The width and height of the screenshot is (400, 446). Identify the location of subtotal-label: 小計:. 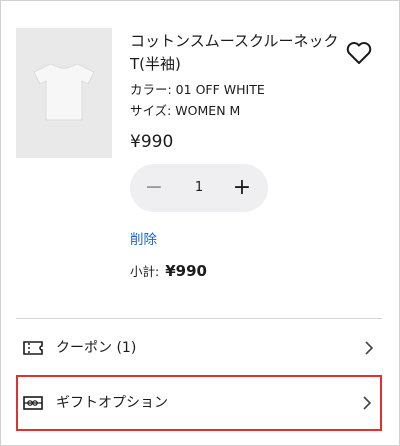
(145, 271).